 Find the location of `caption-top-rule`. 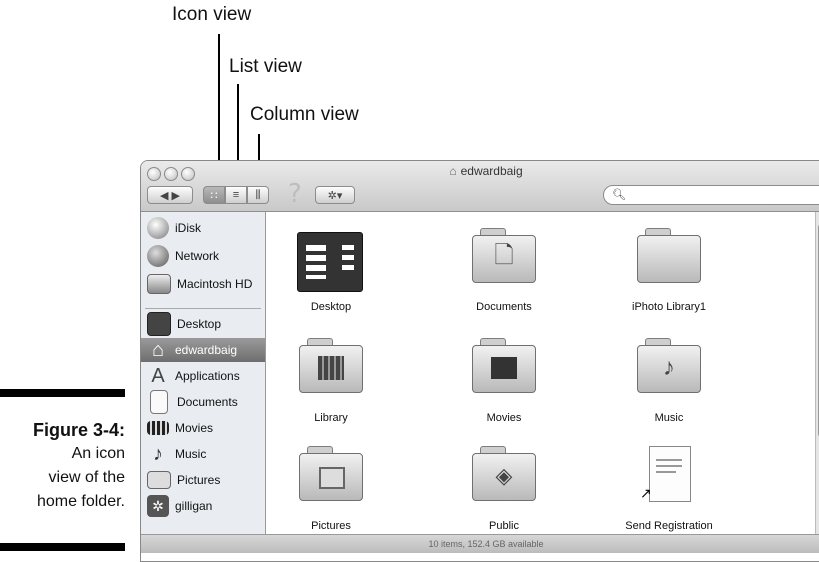

caption-top-rule is located at coordinates (62, 393).